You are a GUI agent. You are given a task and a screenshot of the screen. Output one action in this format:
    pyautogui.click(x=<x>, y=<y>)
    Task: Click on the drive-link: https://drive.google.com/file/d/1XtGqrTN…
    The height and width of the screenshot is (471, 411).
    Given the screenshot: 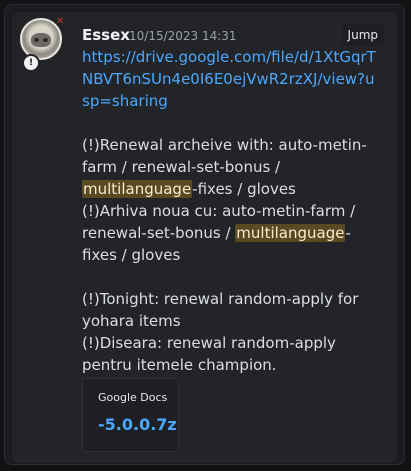 What is the action you would take?
    pyautogui.click(x=232, y=79)
    